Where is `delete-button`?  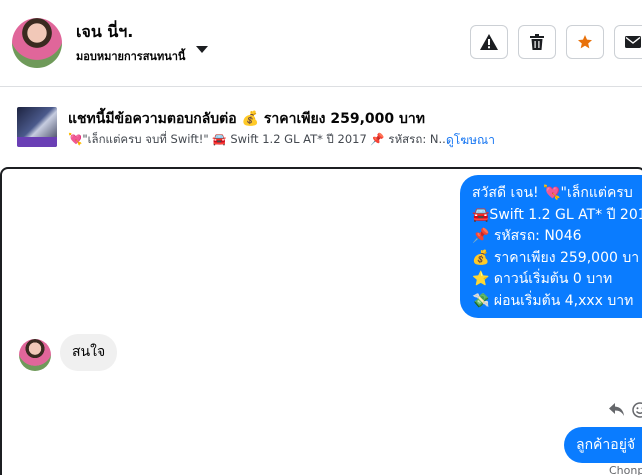 delete-button is located at coordinates (537, 42).